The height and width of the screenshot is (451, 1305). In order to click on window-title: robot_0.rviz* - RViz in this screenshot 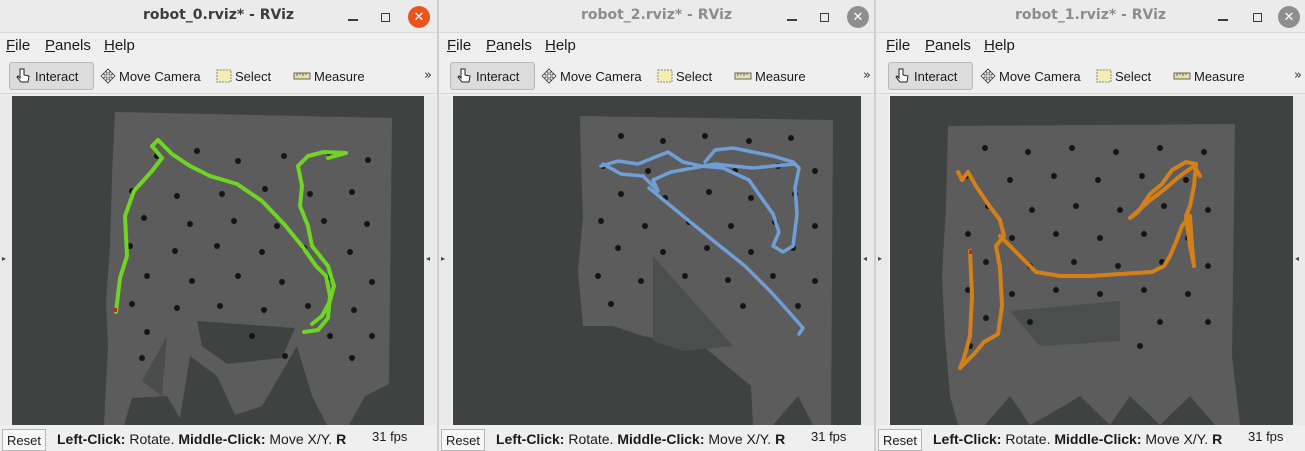, I will do `click(218, 15)`.